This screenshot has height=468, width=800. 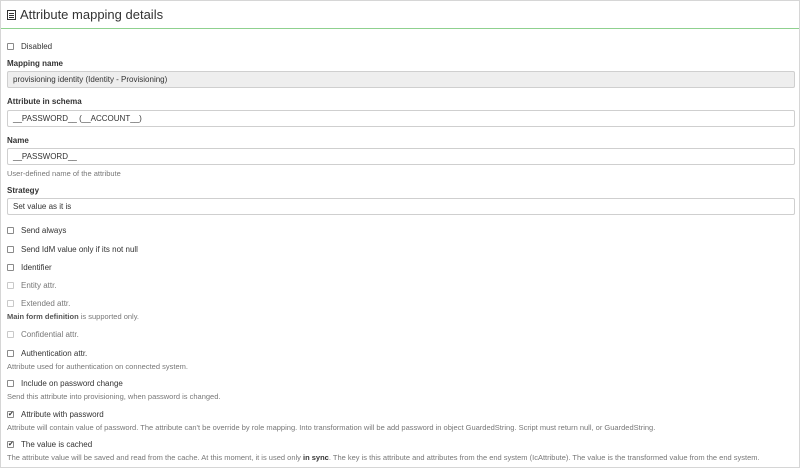 I want to click on identifier-row: Identifier, so click(x=400, y=267).